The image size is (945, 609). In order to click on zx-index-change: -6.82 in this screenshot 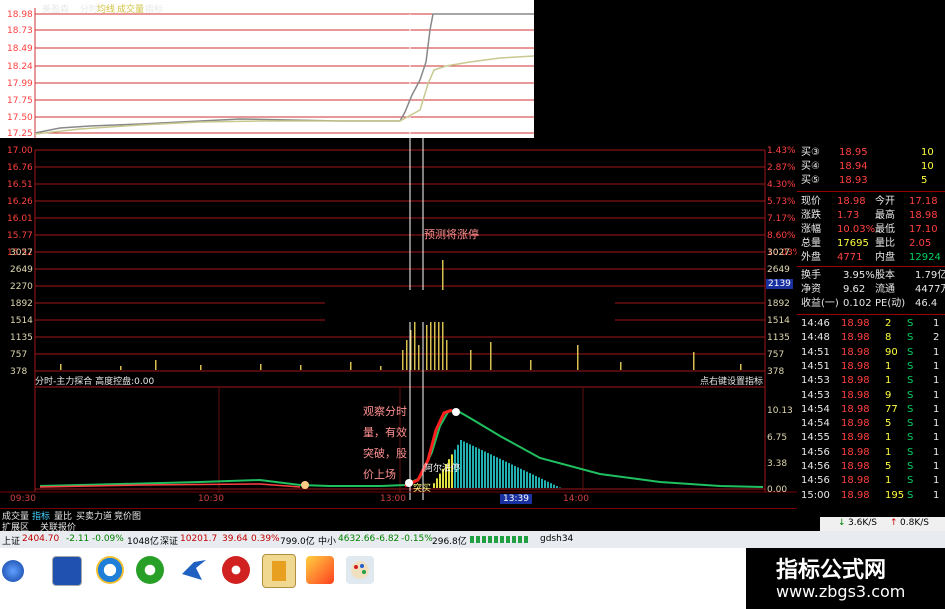, I will do `click(388, 539)`.